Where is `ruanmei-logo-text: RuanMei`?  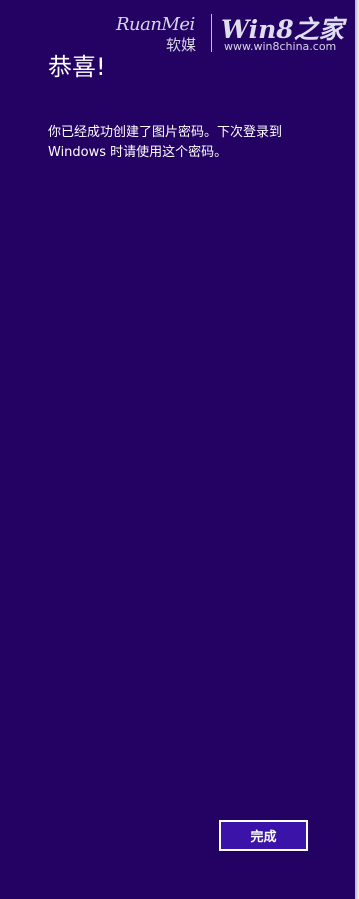 ruanmei-logo-text: RuanMei is located at coordinates (155, 24).